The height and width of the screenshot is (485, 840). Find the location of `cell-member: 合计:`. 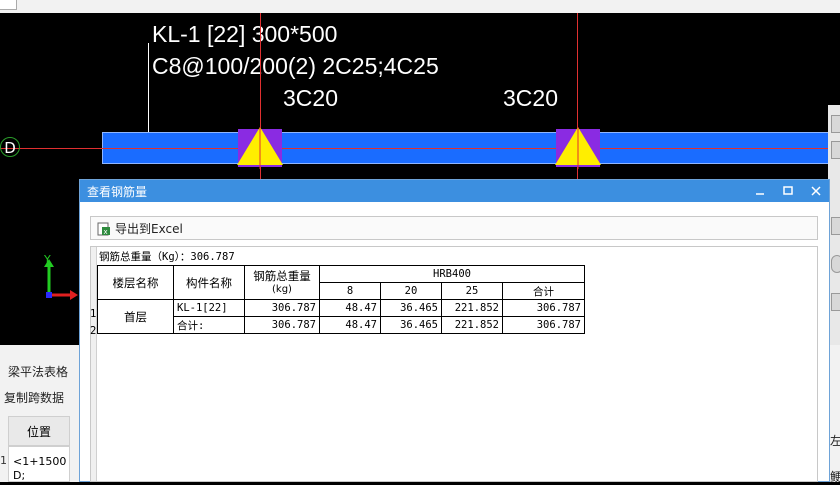

cell-member: 合计: is located at coordinates (209, 325).